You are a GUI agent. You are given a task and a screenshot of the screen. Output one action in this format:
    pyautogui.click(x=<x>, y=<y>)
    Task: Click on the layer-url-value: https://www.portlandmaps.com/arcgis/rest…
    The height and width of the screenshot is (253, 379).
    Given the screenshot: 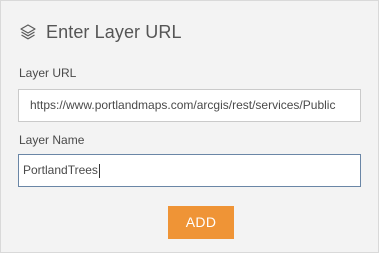 What is the action you would take?
    pyautogui.click(x=183, y=105)
    